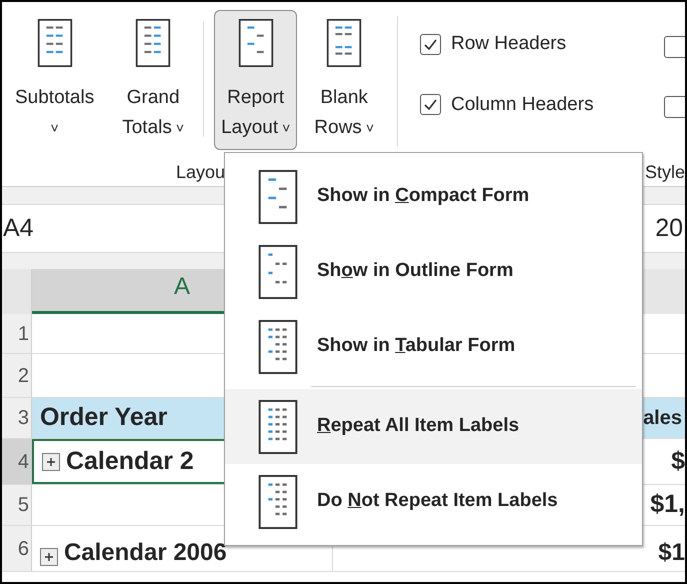 The image size is (687, 584). What do you see at coordinates (17, 548) in the screenshot?
I see `row-number: 6` at bounding box center [17, 548].